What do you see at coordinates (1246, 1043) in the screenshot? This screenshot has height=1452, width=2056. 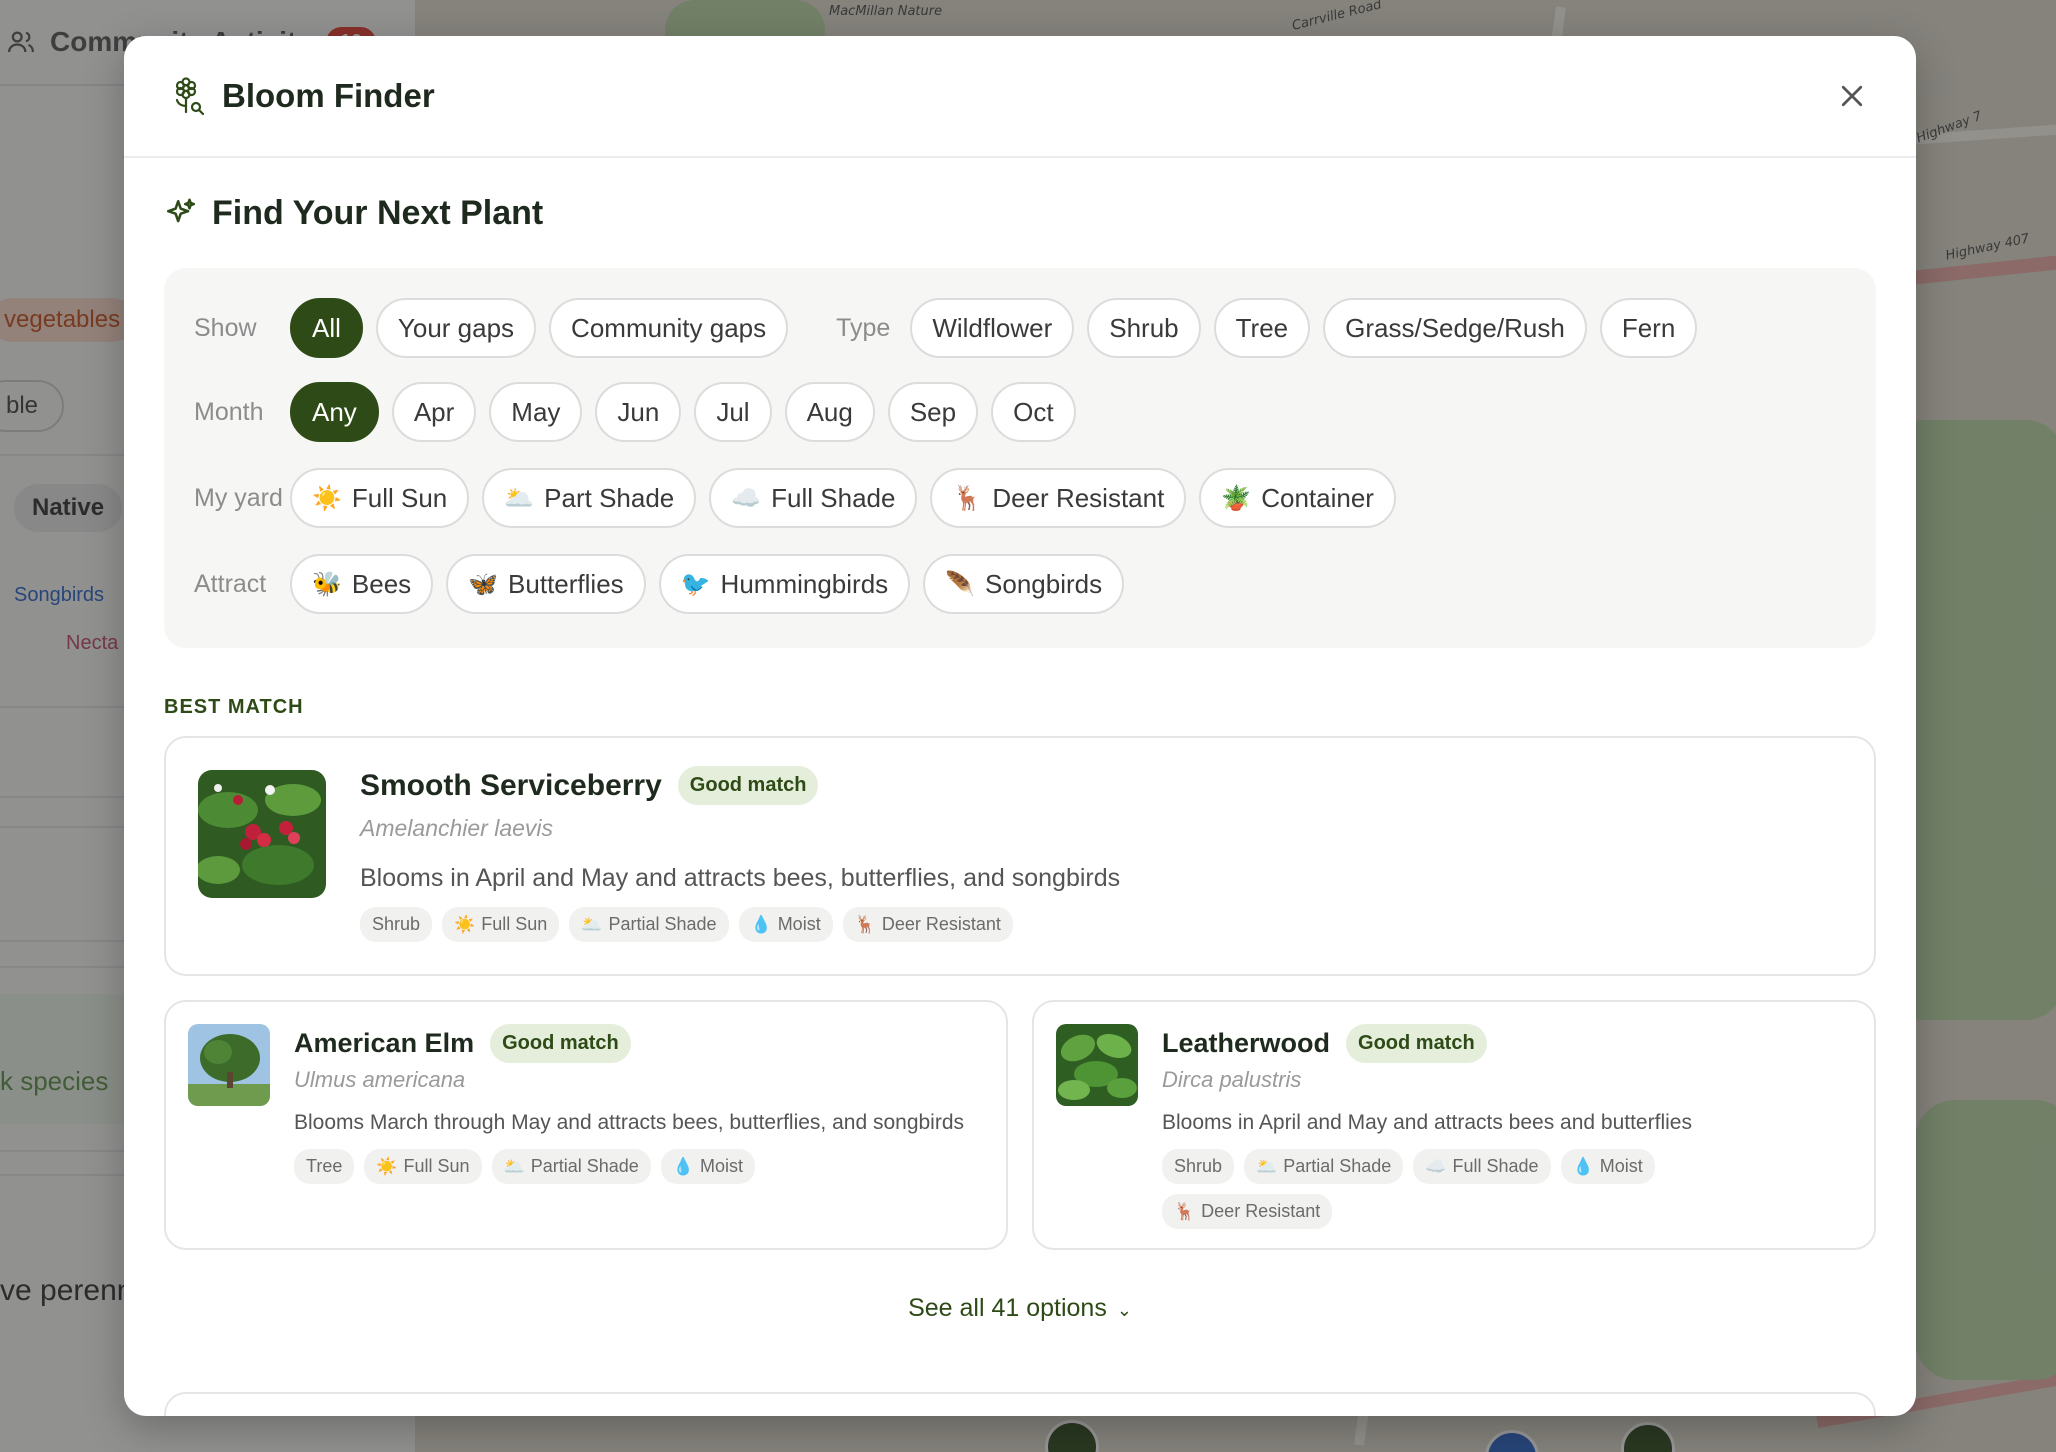 I see `plant-name: Leatherwood` at bounding box center [1246, 1043].